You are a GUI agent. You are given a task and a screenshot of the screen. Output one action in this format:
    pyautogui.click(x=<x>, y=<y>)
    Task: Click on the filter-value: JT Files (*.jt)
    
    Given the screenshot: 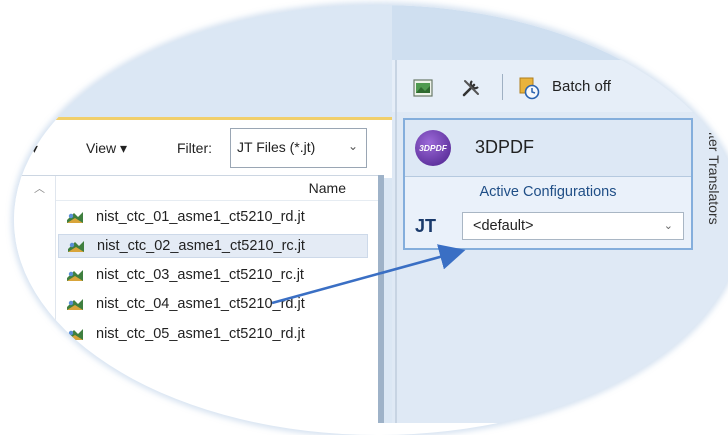 What is the action you would take?
    pyautogui.click(x=276, y=147)
    